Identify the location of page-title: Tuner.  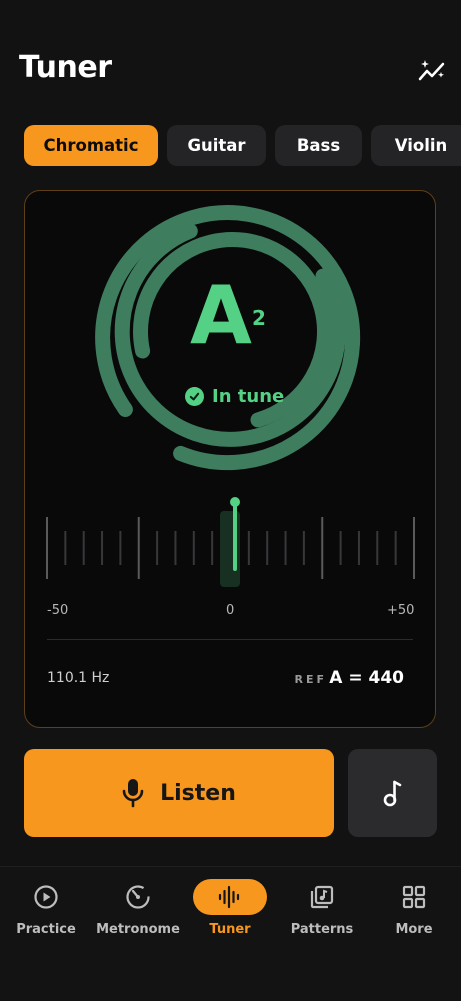
(65, 67).